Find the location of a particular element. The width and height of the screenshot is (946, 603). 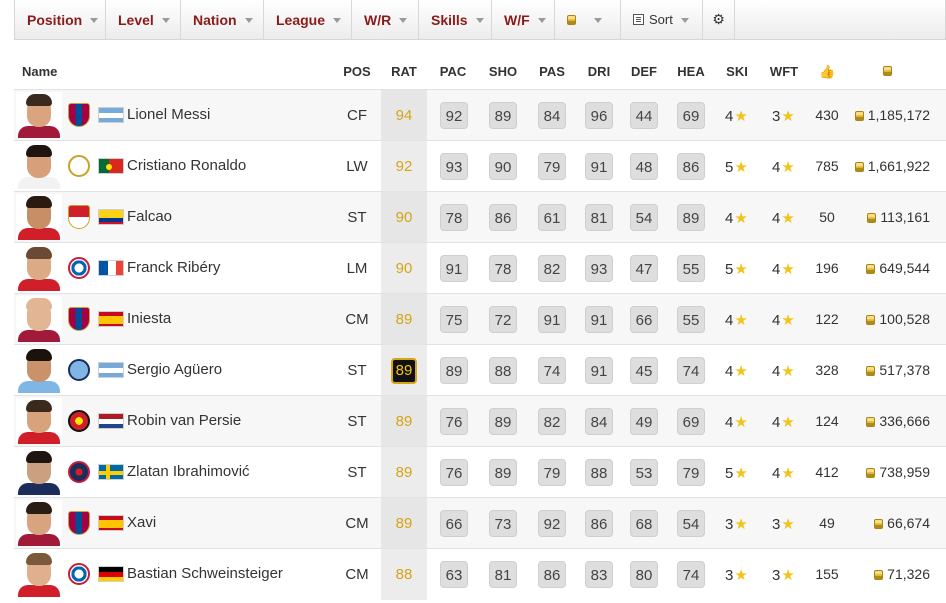

col-price is located at coordinates (887, 72).